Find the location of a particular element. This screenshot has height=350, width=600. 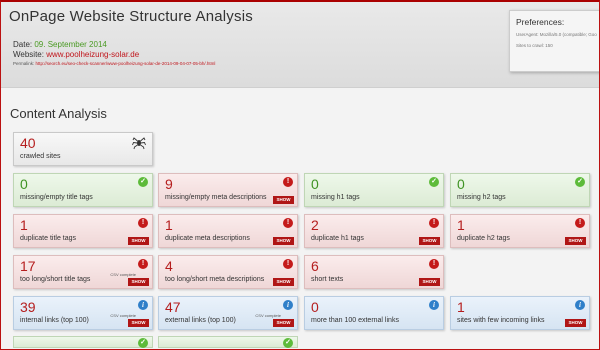

metric-label: duplicate title tags is located at coordinates (48, 238).